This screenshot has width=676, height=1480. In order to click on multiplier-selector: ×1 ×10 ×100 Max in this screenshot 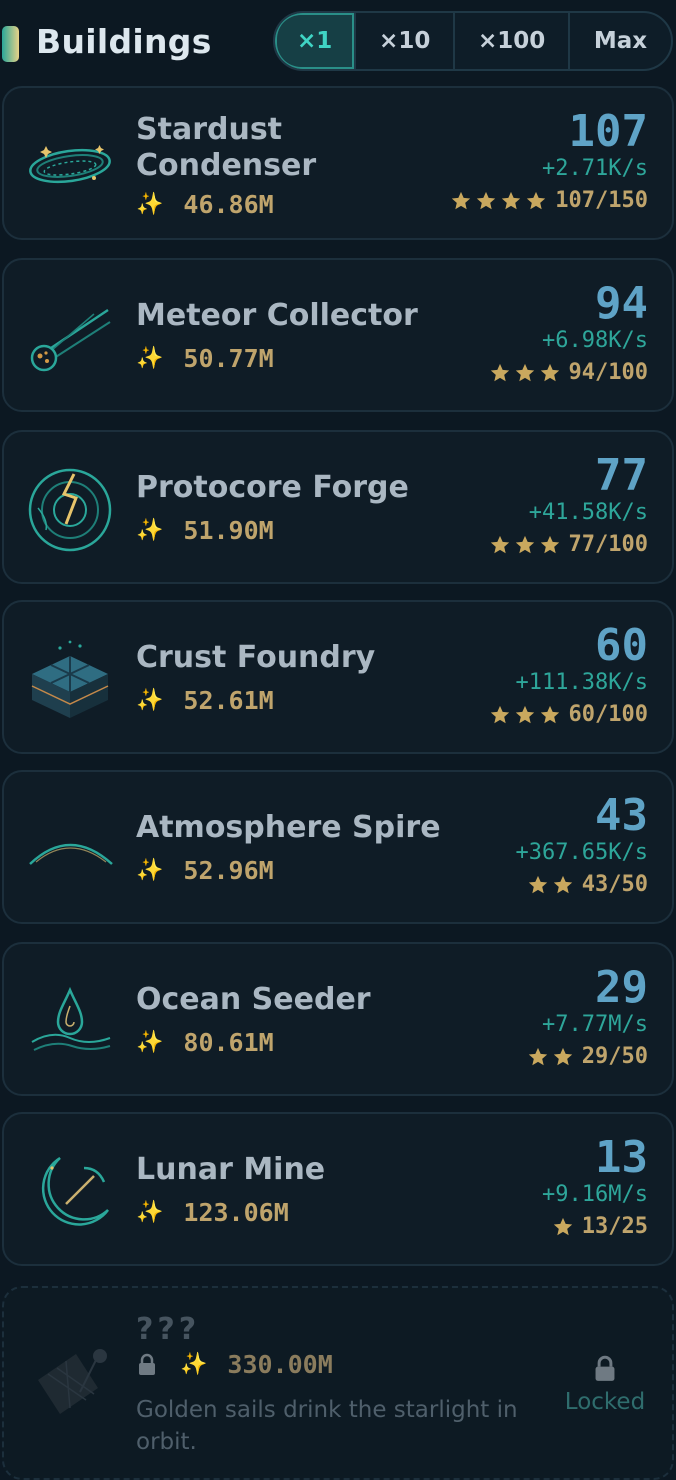, I will do `click(473, 41)`.